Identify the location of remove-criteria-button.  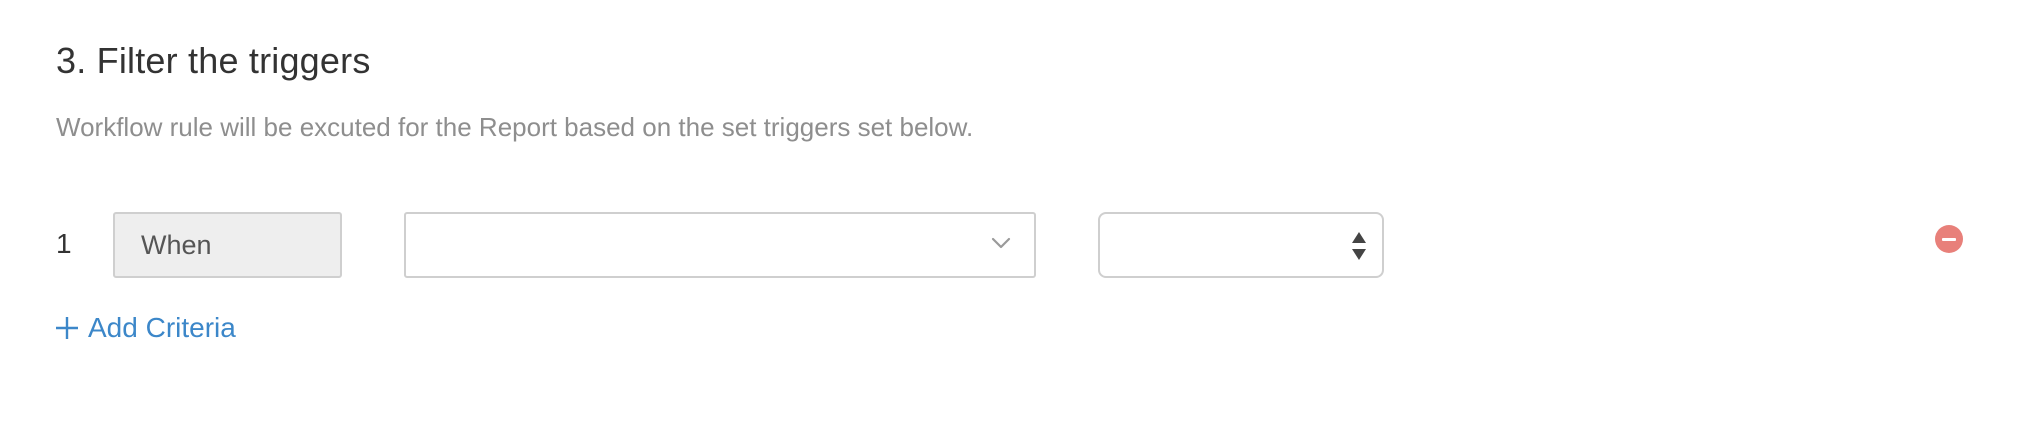
(1949, 239).